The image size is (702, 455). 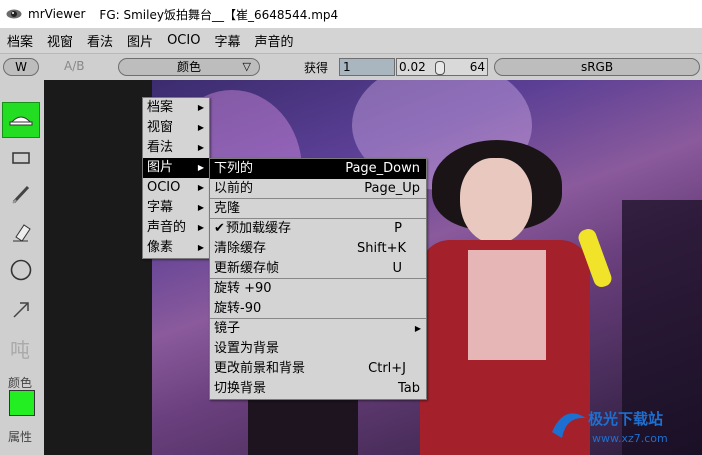 What do you see at coordinates (176, 128) in the screenshot?
I see `ctx-item-window: 视窗 ▶` at bounding box center [176, 128].